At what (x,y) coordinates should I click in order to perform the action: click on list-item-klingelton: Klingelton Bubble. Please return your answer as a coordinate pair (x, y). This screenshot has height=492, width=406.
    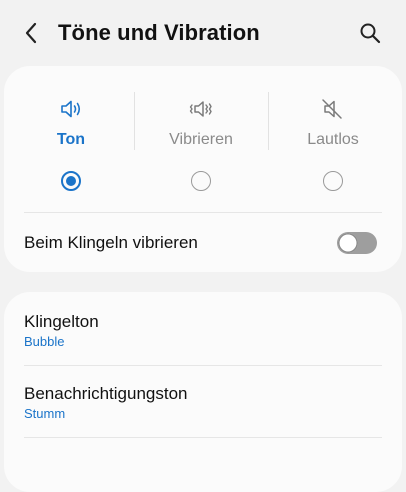
    Looking at the image, I should click on (203, 326).